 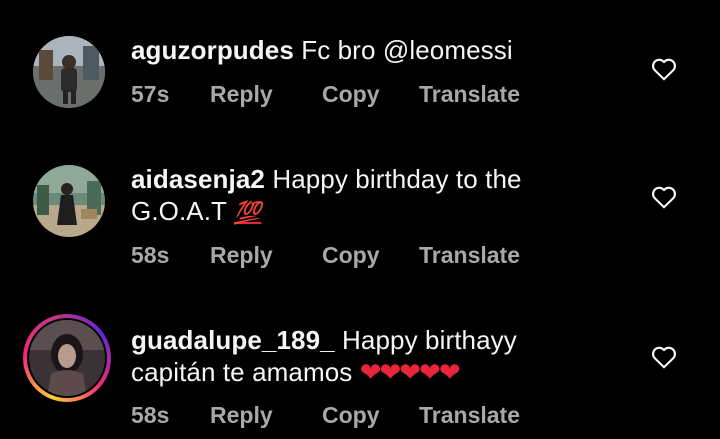 What do you see at coordinates (410, 372) in the screenshot?
I see `red-heart-emojis: ❤❤❤❤❤` at bounding box center [410, 372].